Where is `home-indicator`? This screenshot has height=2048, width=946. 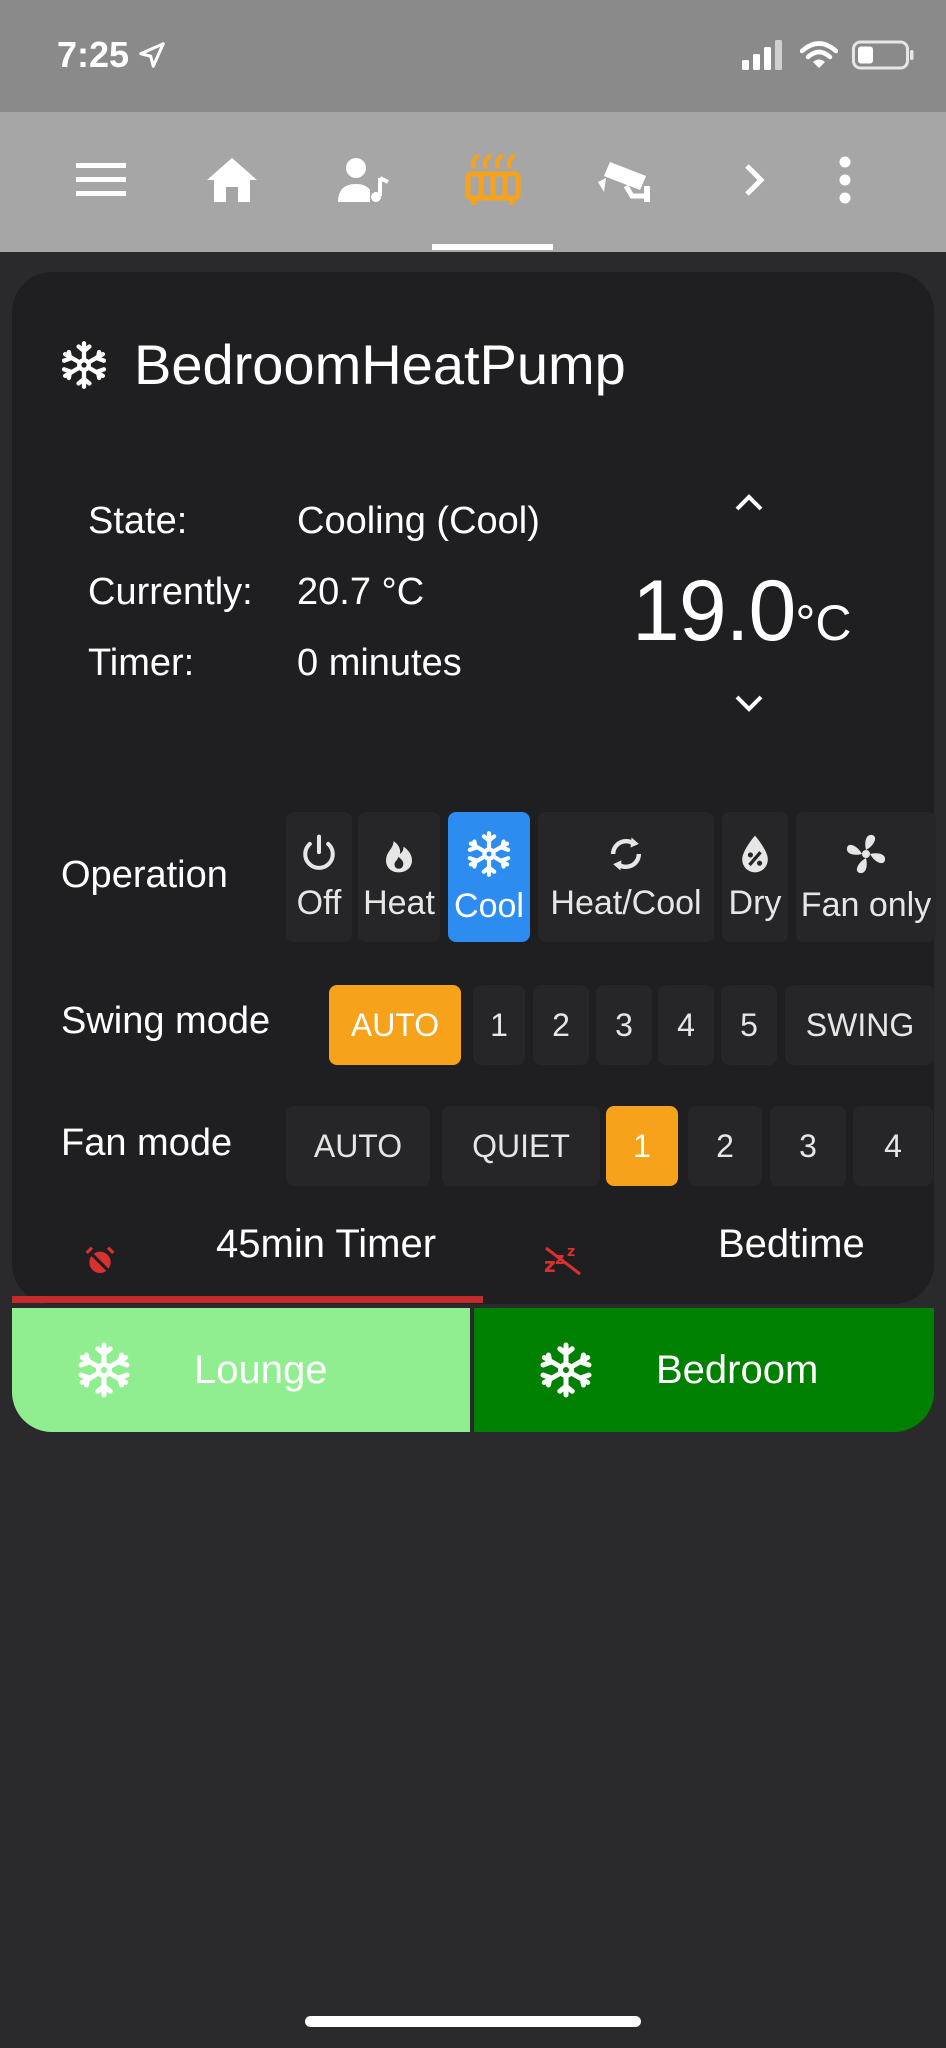
home-indicator is located at coordinates (473, 2021).